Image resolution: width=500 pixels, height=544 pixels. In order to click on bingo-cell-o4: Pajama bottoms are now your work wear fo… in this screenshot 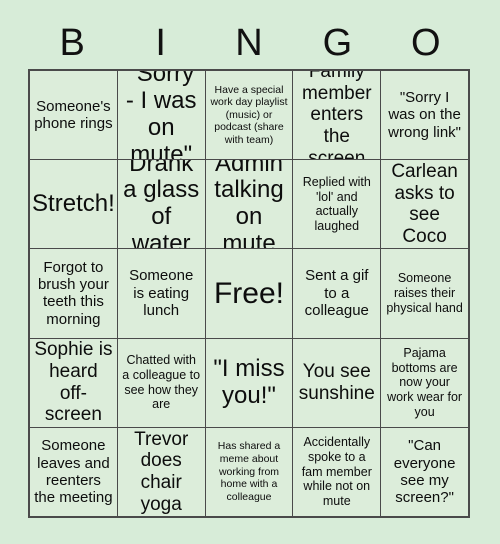, I will do `click(424, 382)`.